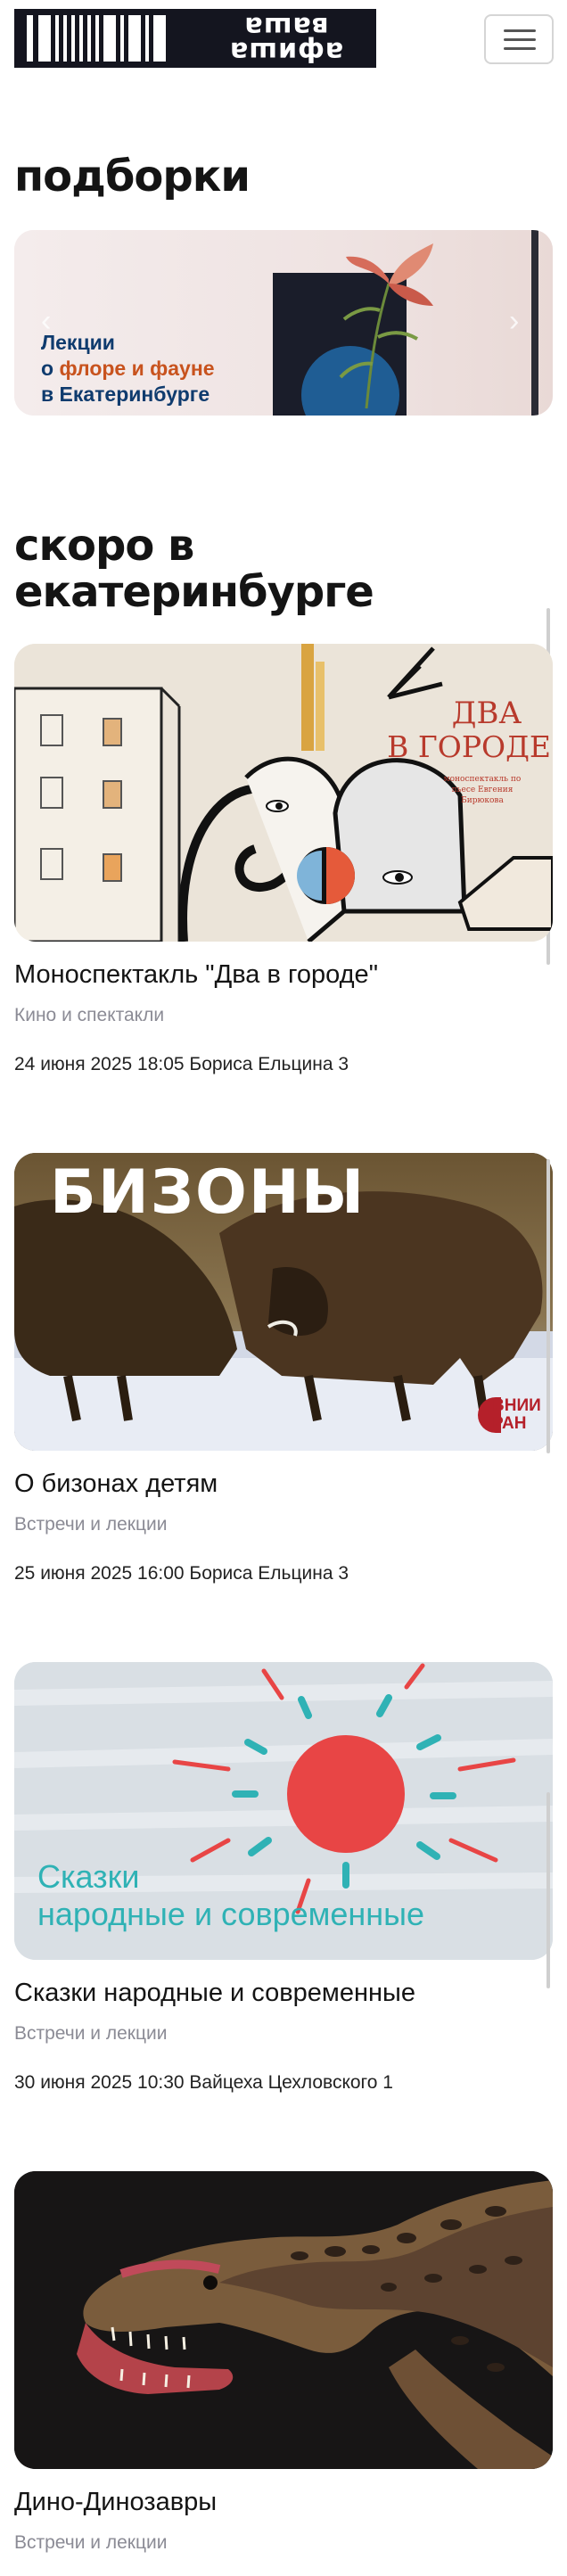 The height and width of the screenshot is (2576, 567). I want to click on site-header: афиша ваша, so click(283, 40).